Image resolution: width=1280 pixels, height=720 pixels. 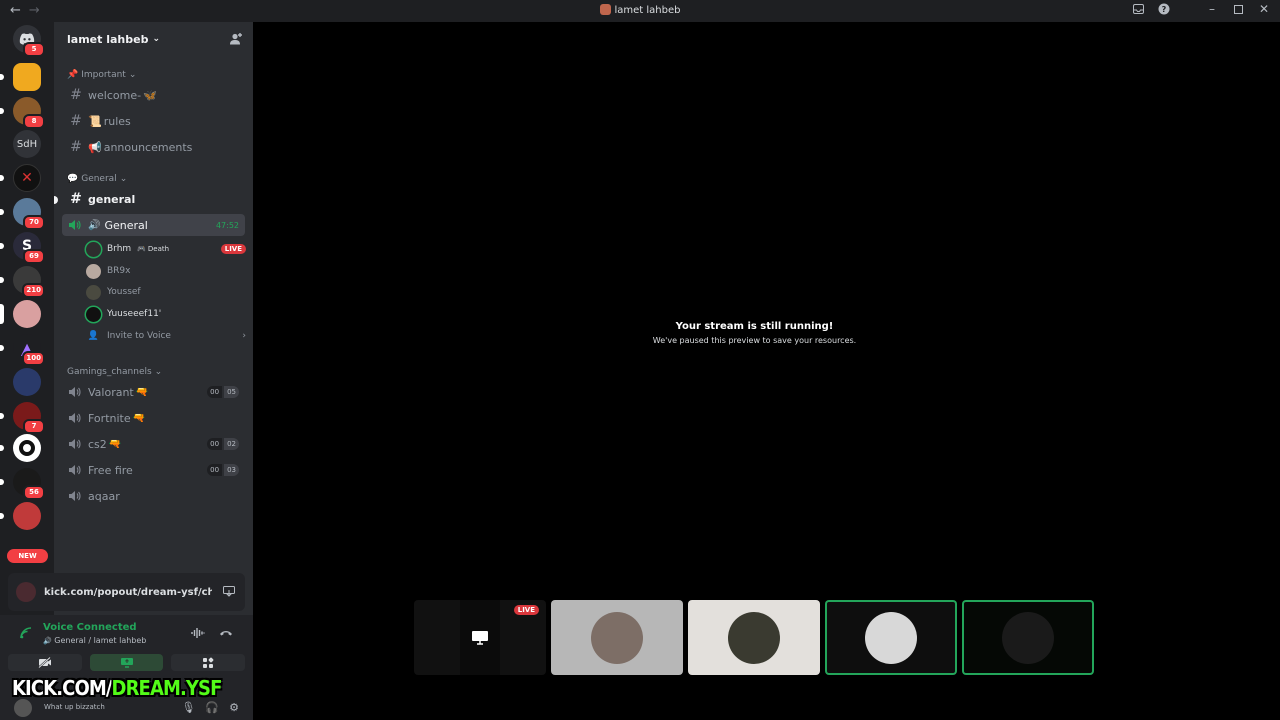 I want to click on maximize-icon, so click(x=1238, y=9).